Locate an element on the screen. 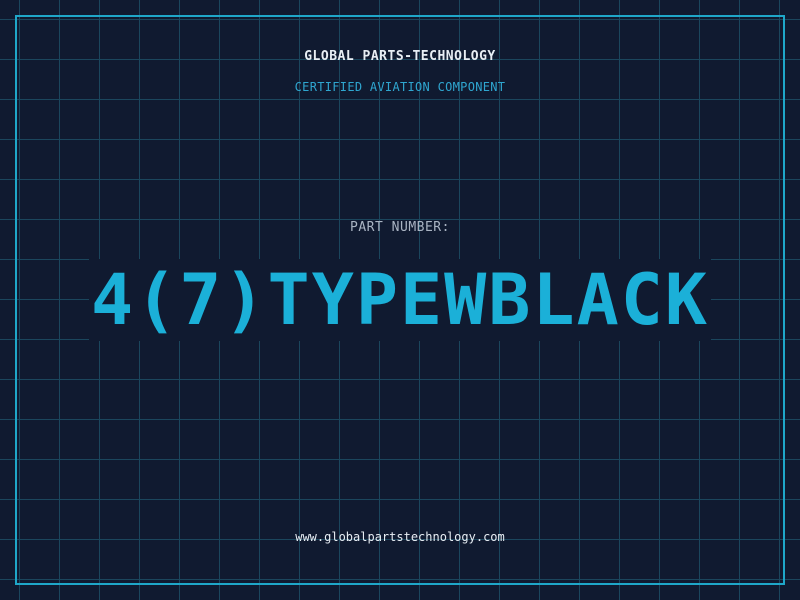 The width and height of the screenshot is (800, 600). subtitle: CERTIFIED AVIATION COMPONENT is located at coordinates (400, 87).